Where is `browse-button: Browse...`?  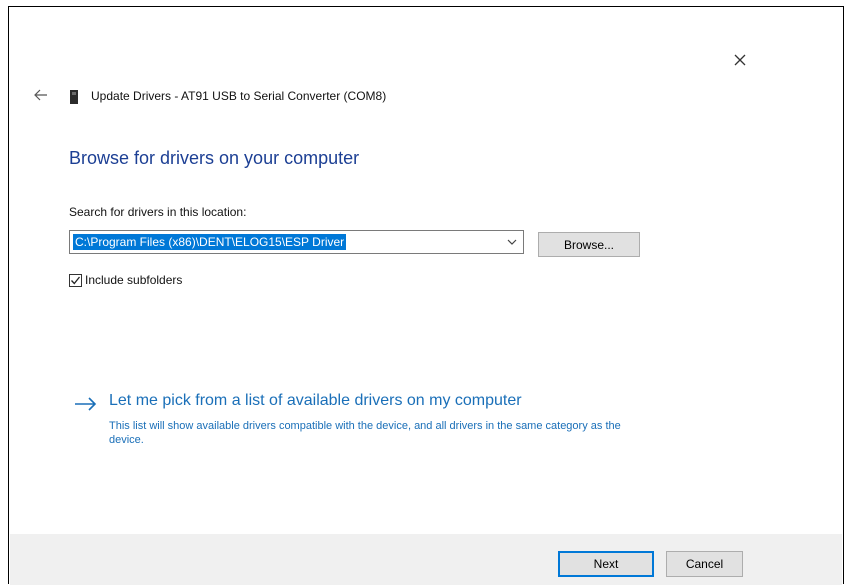 browse-button: Browse... is located at coordinates (589, 244).